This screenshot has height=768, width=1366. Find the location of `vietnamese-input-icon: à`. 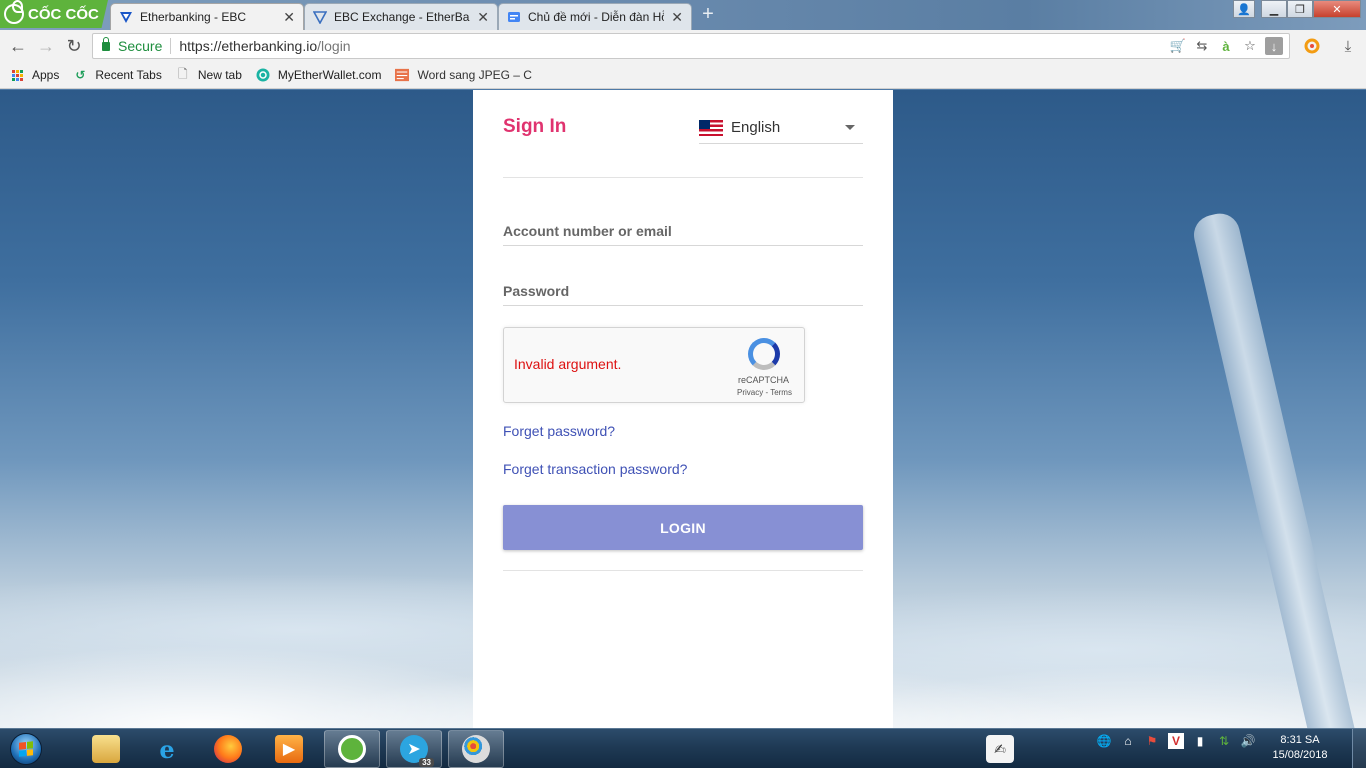

vietnamese-input-icon: à is located at coordinates (1226, 46).